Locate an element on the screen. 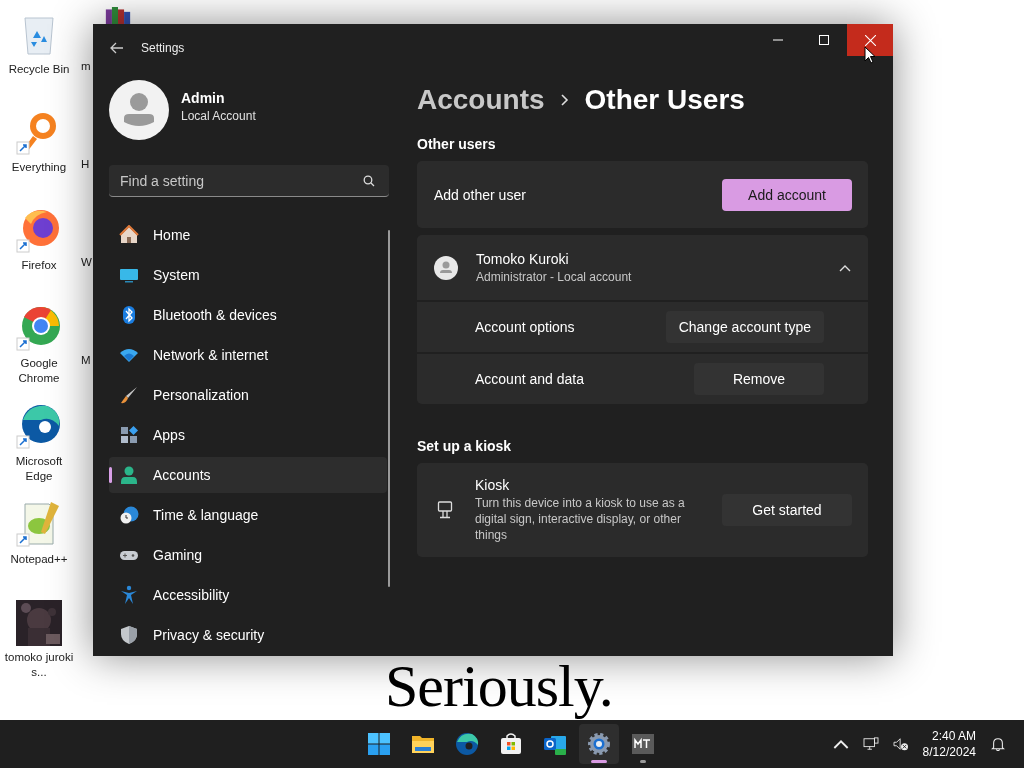 Image resolution: width=1024 pixels, height=768 pixels. account-type: Local Account is located at coordinates (218, 115).